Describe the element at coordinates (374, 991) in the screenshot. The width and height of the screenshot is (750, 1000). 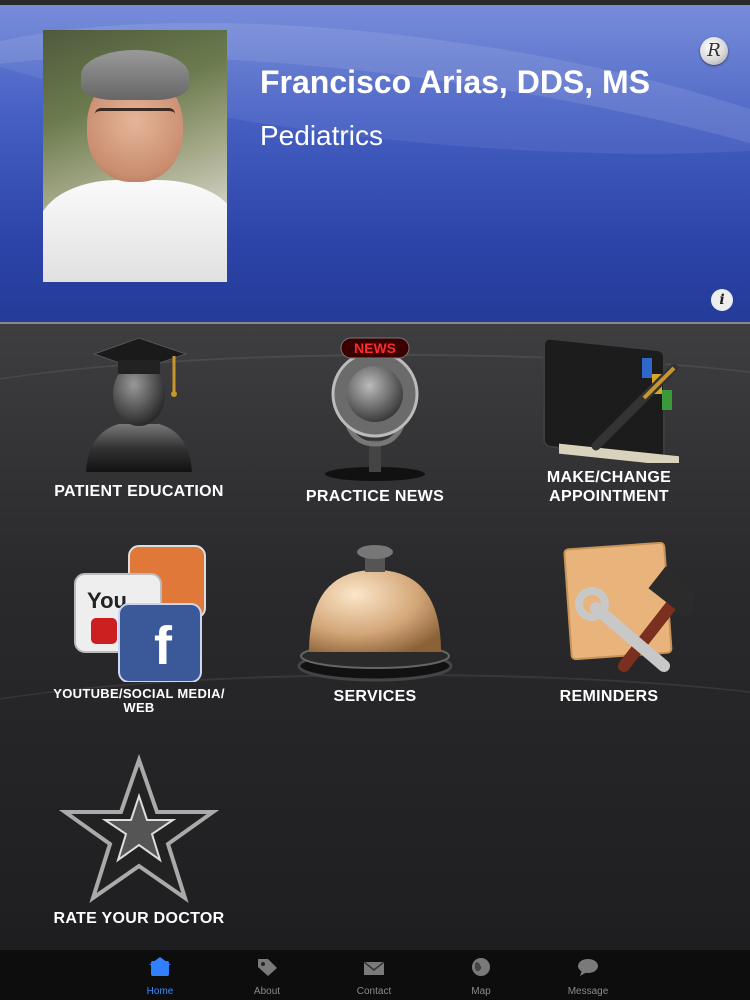
I see `tab-contact-label: Contact` at that location.